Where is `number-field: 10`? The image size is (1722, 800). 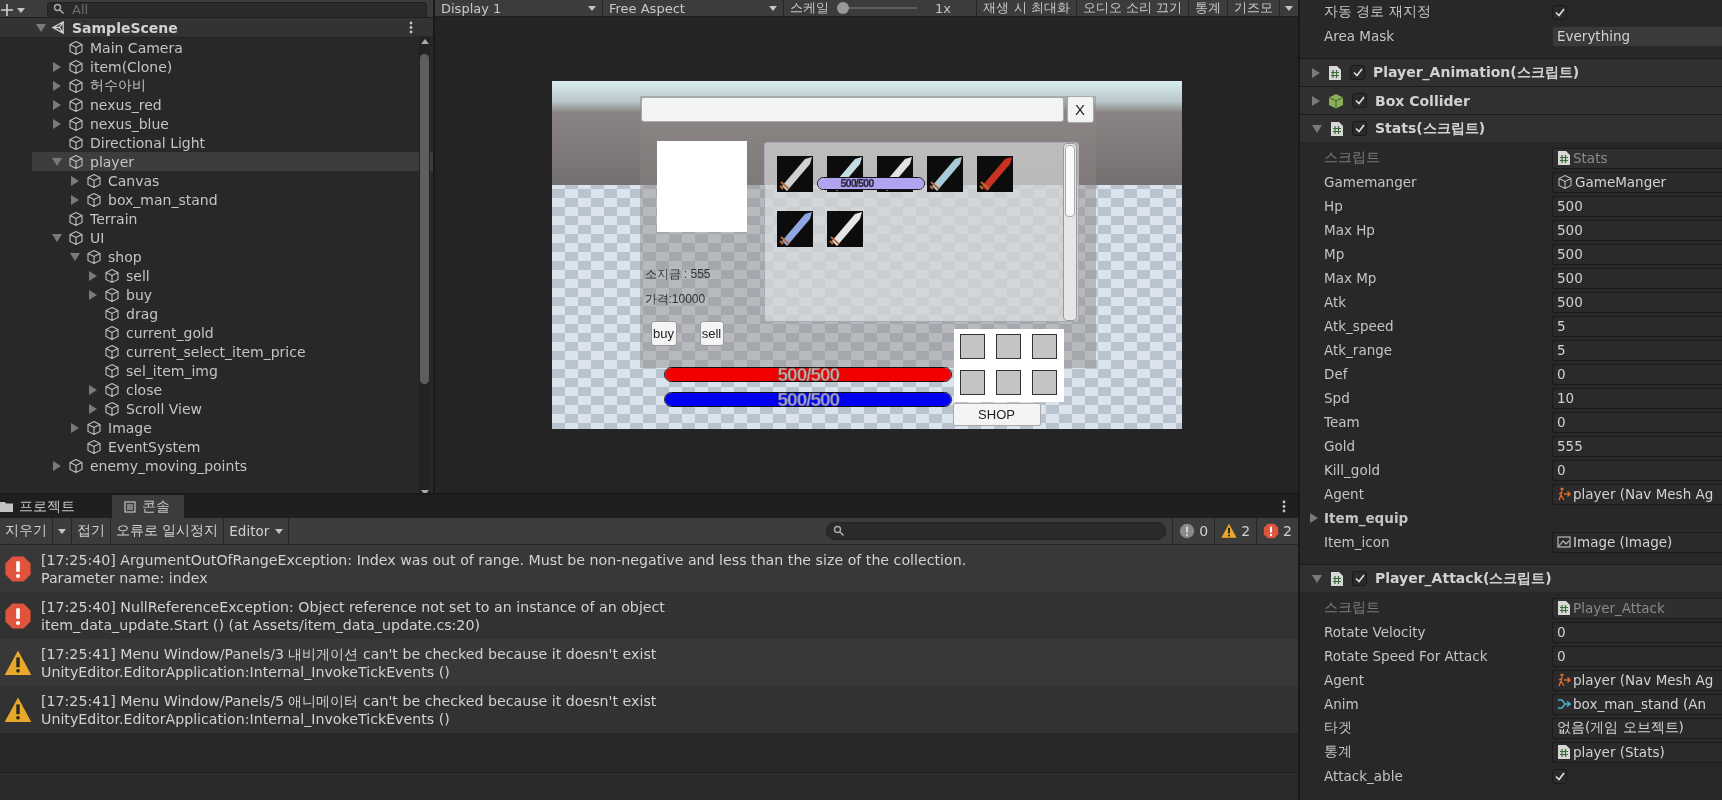 number-field: 10 is located at coordinates (1637, 398).